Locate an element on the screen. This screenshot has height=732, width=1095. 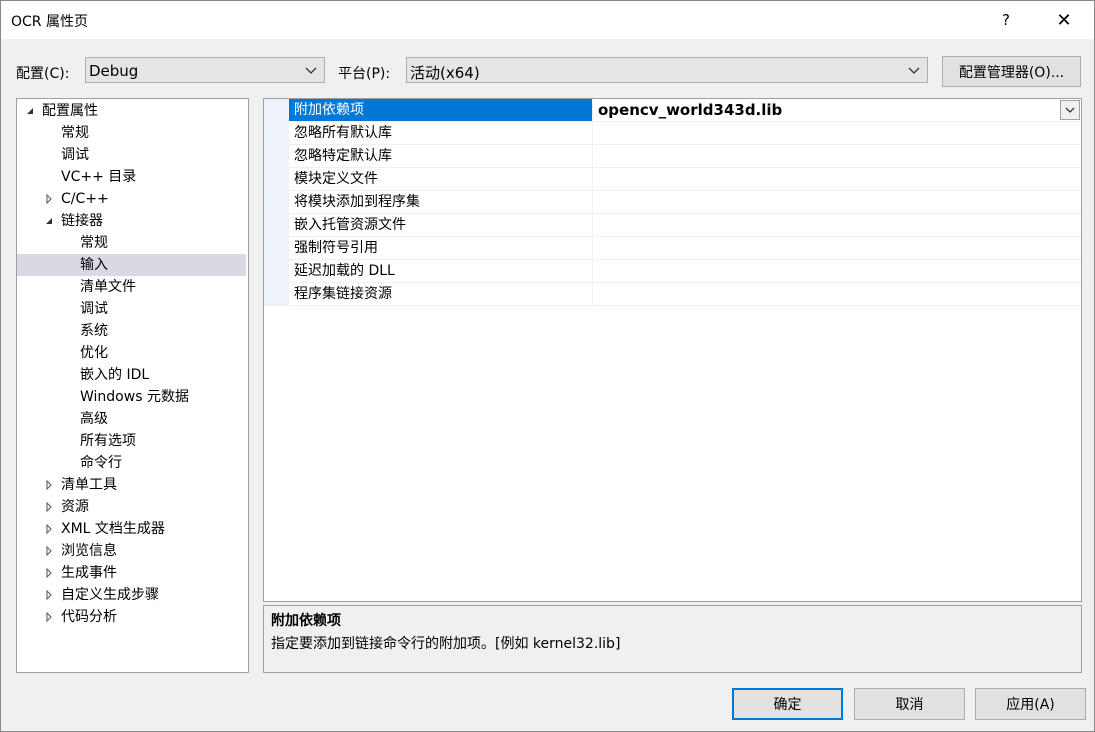
tree-item: 系统 is located at coordinates (131, 331).